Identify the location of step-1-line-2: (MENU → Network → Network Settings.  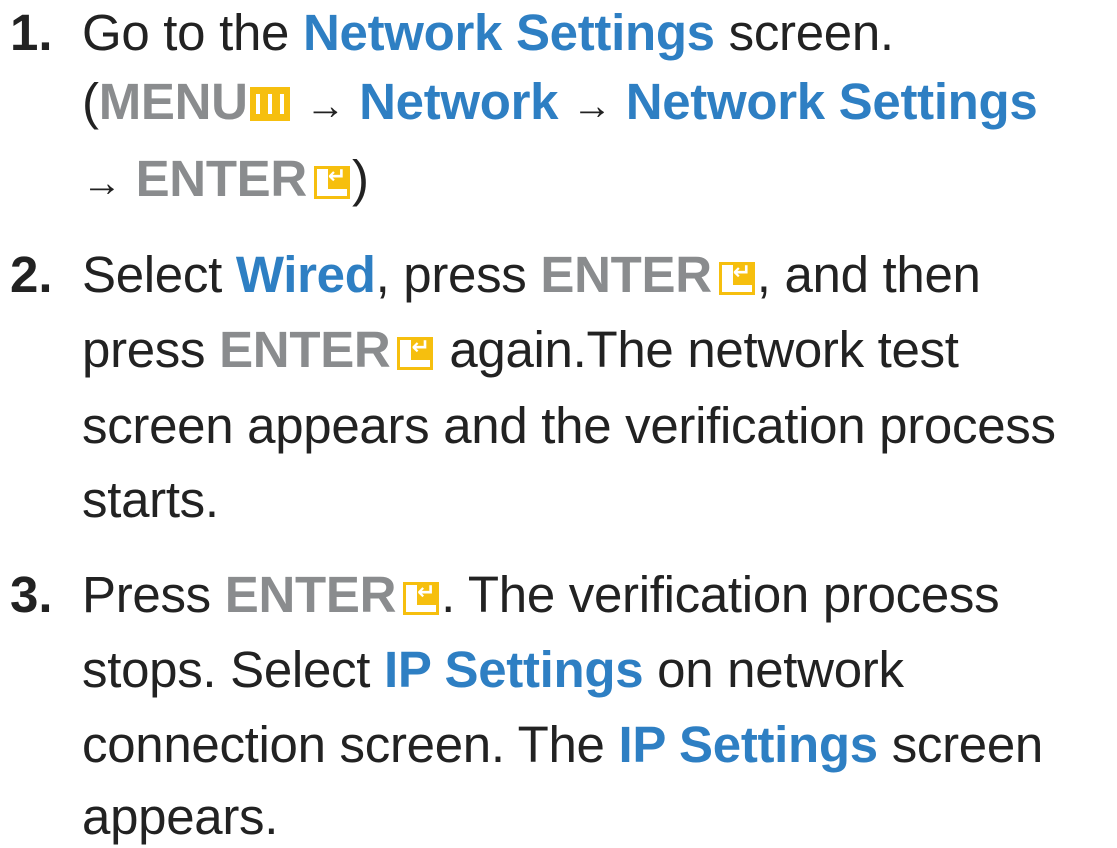
(560, 102).